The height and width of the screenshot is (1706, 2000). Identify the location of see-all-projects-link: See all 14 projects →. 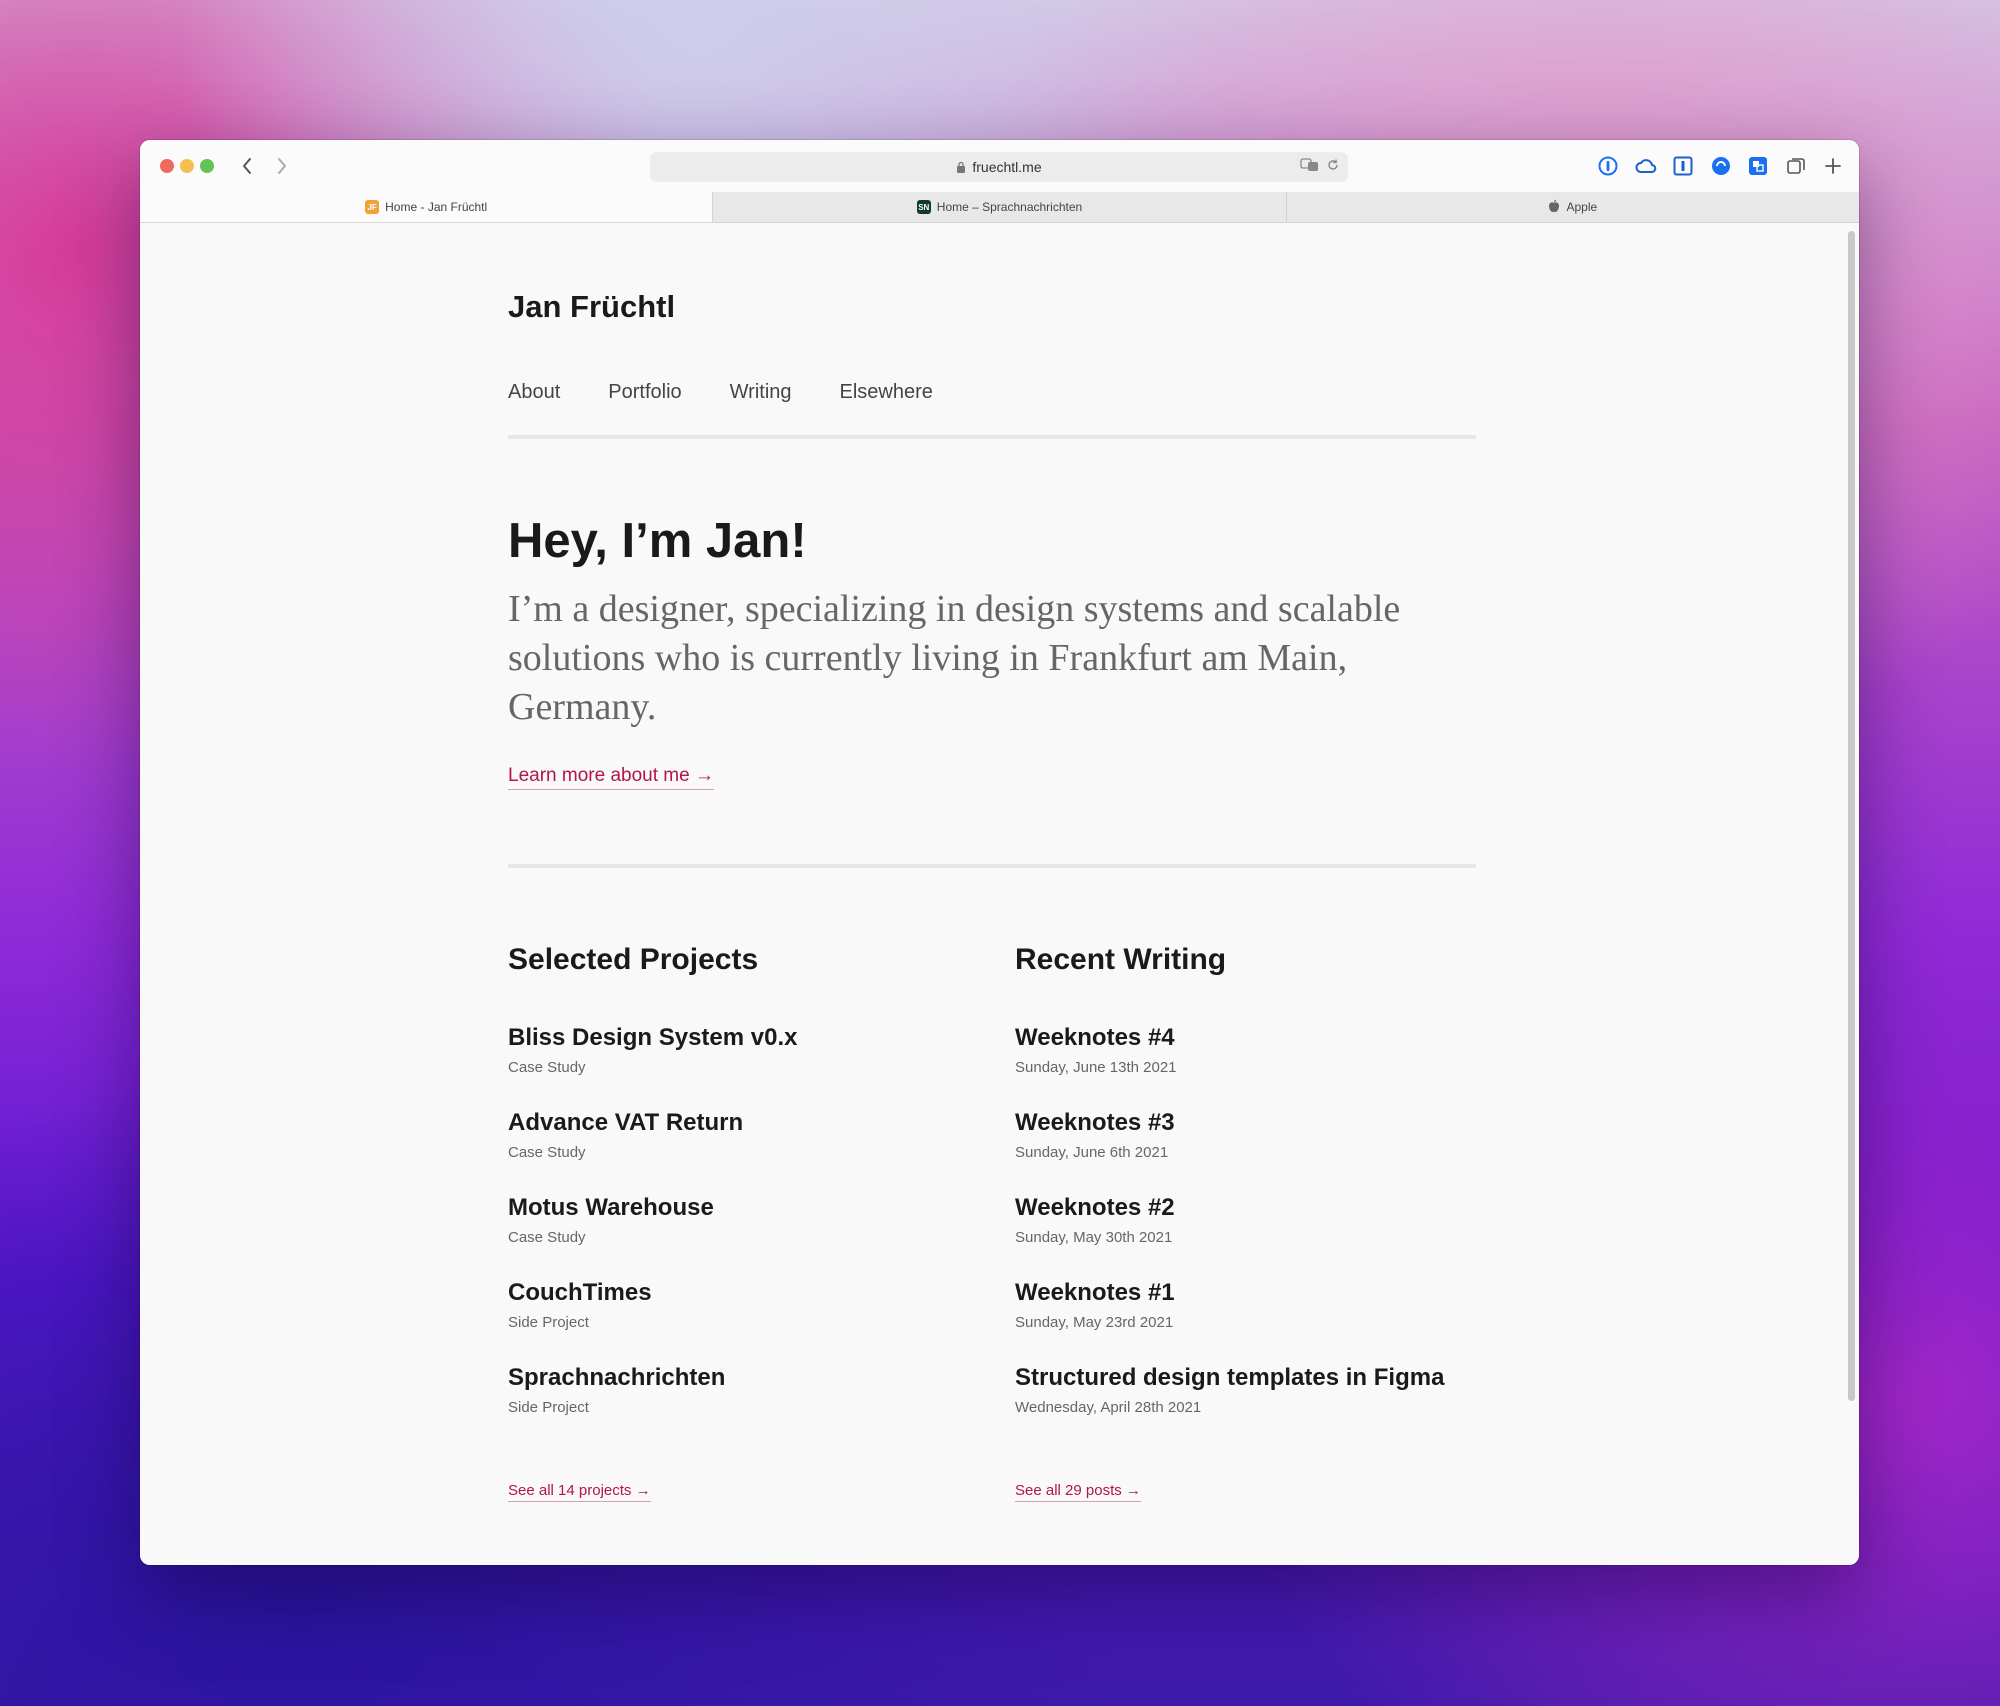
(579, 1492).